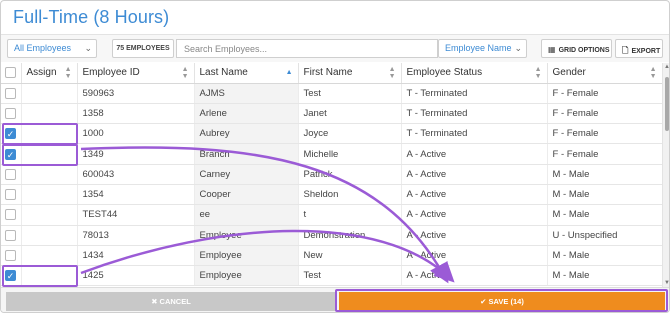  What do you see at coordinates (665, 175) in the screenshot?
I see `grid-scrollbar: ▲ ▼` at bounding box center [665, 175].